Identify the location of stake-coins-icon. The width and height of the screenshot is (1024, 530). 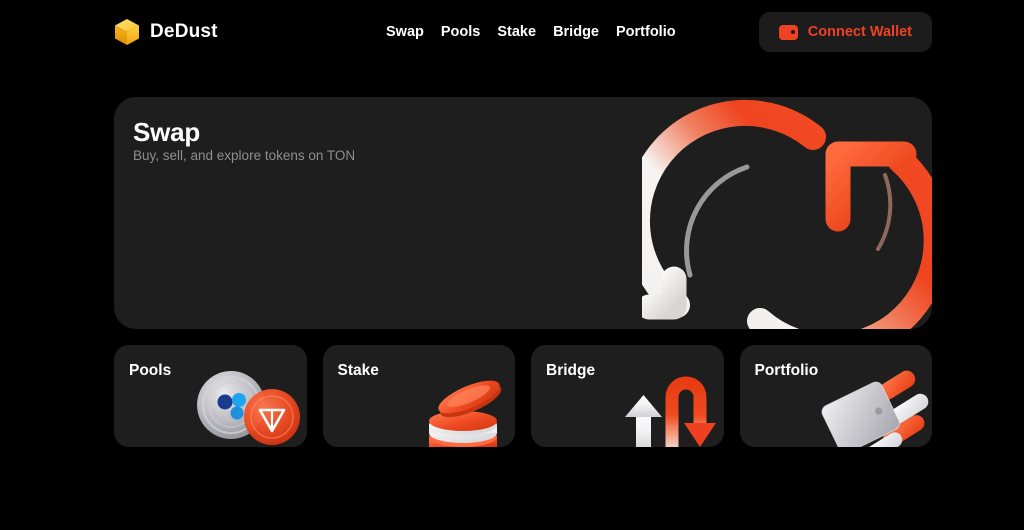
(465, 413).